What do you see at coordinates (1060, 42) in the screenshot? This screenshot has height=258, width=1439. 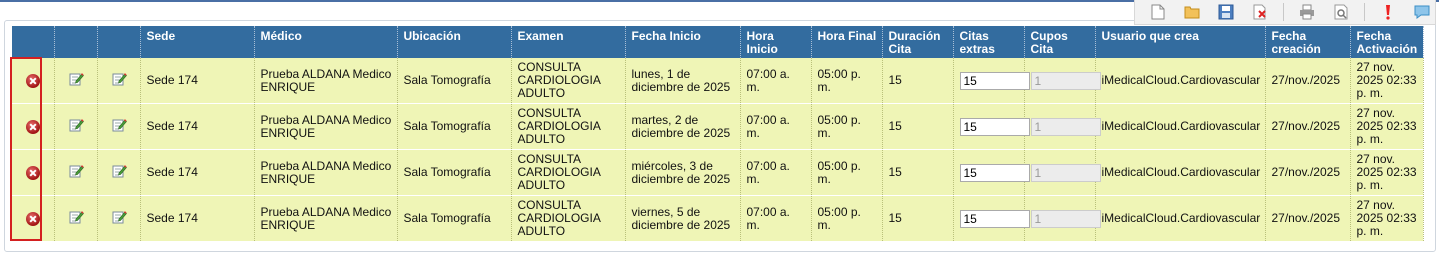 I see `col-header-cupos: Cupos Cita` at bounding box center [1060, 42].